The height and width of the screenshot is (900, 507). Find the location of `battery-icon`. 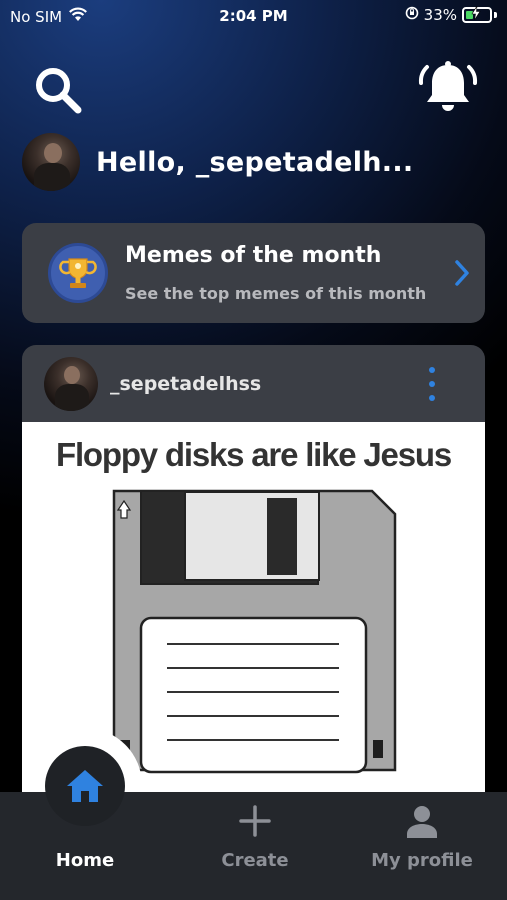

battery-icon is located at coordinates (477, 14).